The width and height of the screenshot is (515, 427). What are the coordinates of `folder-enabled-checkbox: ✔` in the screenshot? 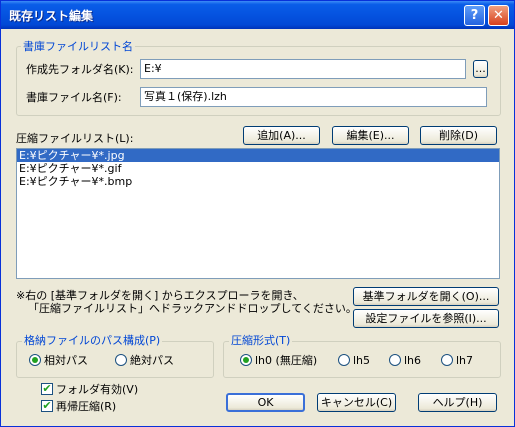 It's located at (47, 389).